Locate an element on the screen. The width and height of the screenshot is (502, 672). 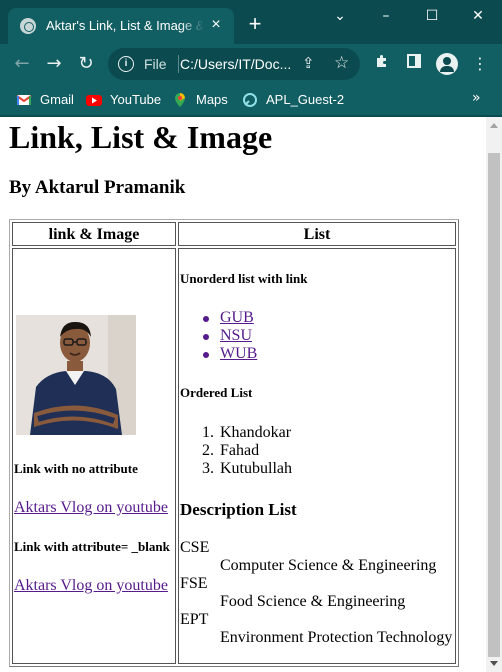
side-panel-icon is located at coordinates (414, 64).